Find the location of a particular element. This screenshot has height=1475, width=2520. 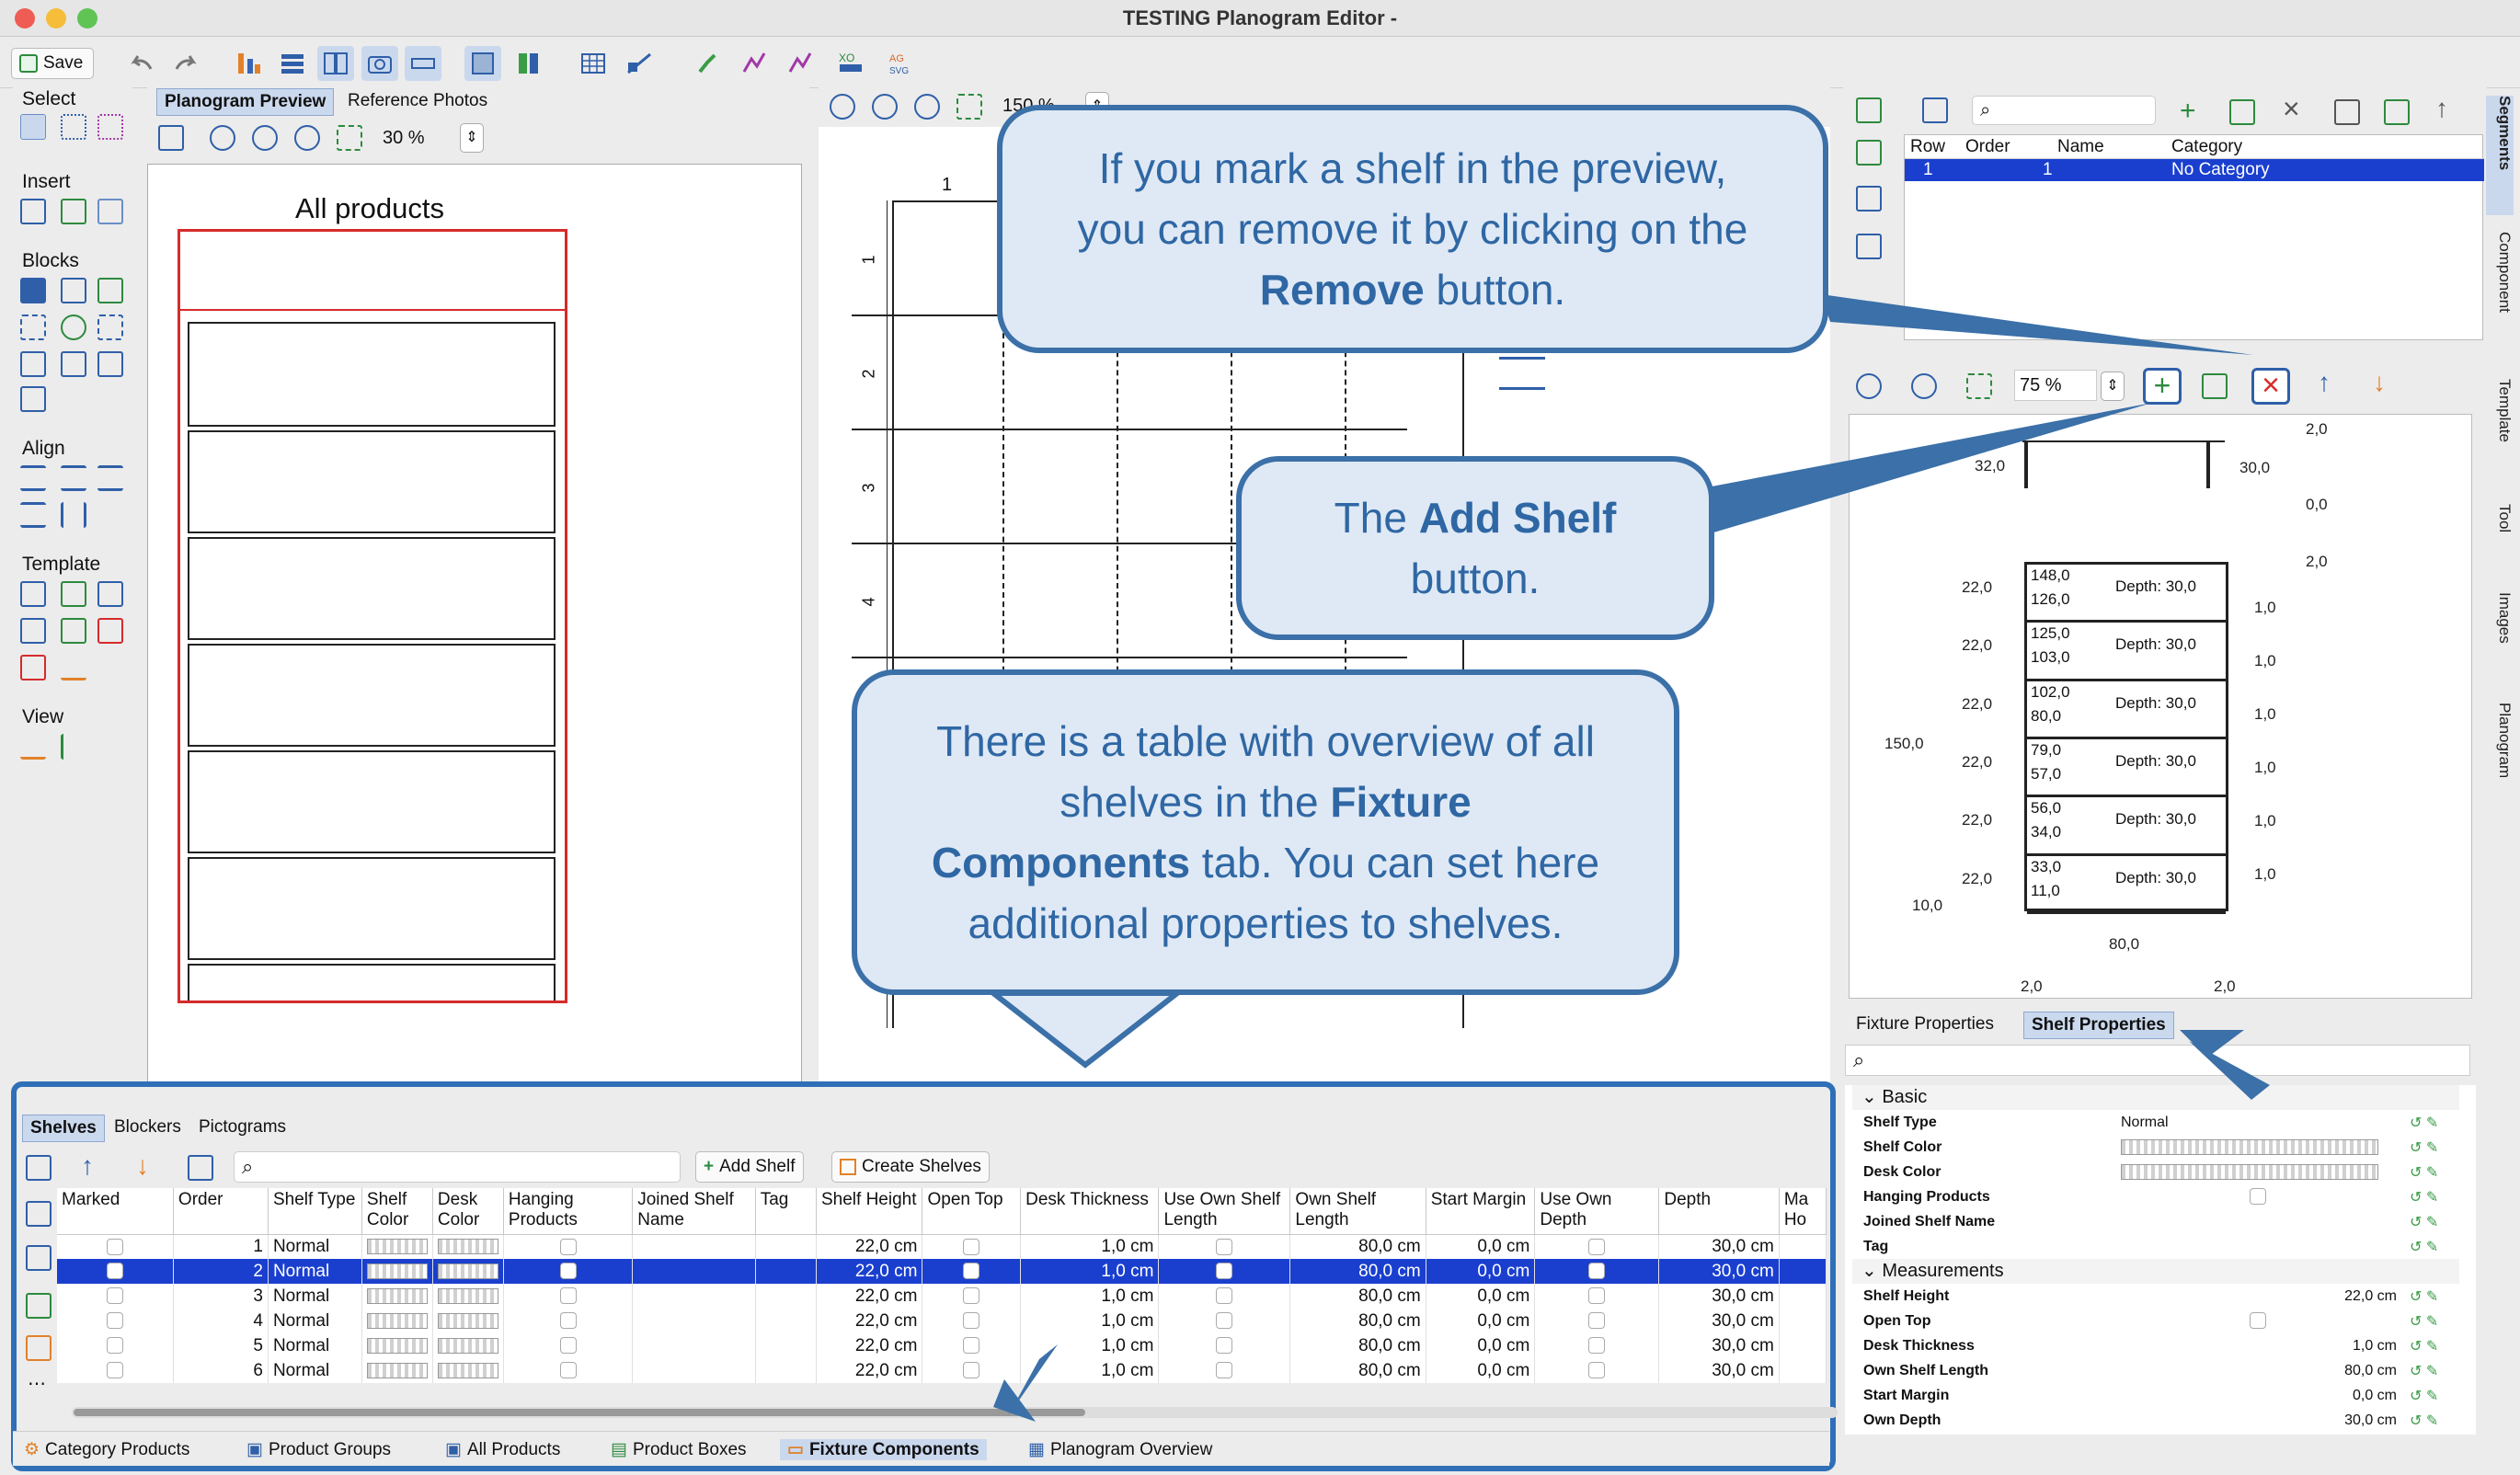

segments-table-icon is located at coordinates (1935, 110).